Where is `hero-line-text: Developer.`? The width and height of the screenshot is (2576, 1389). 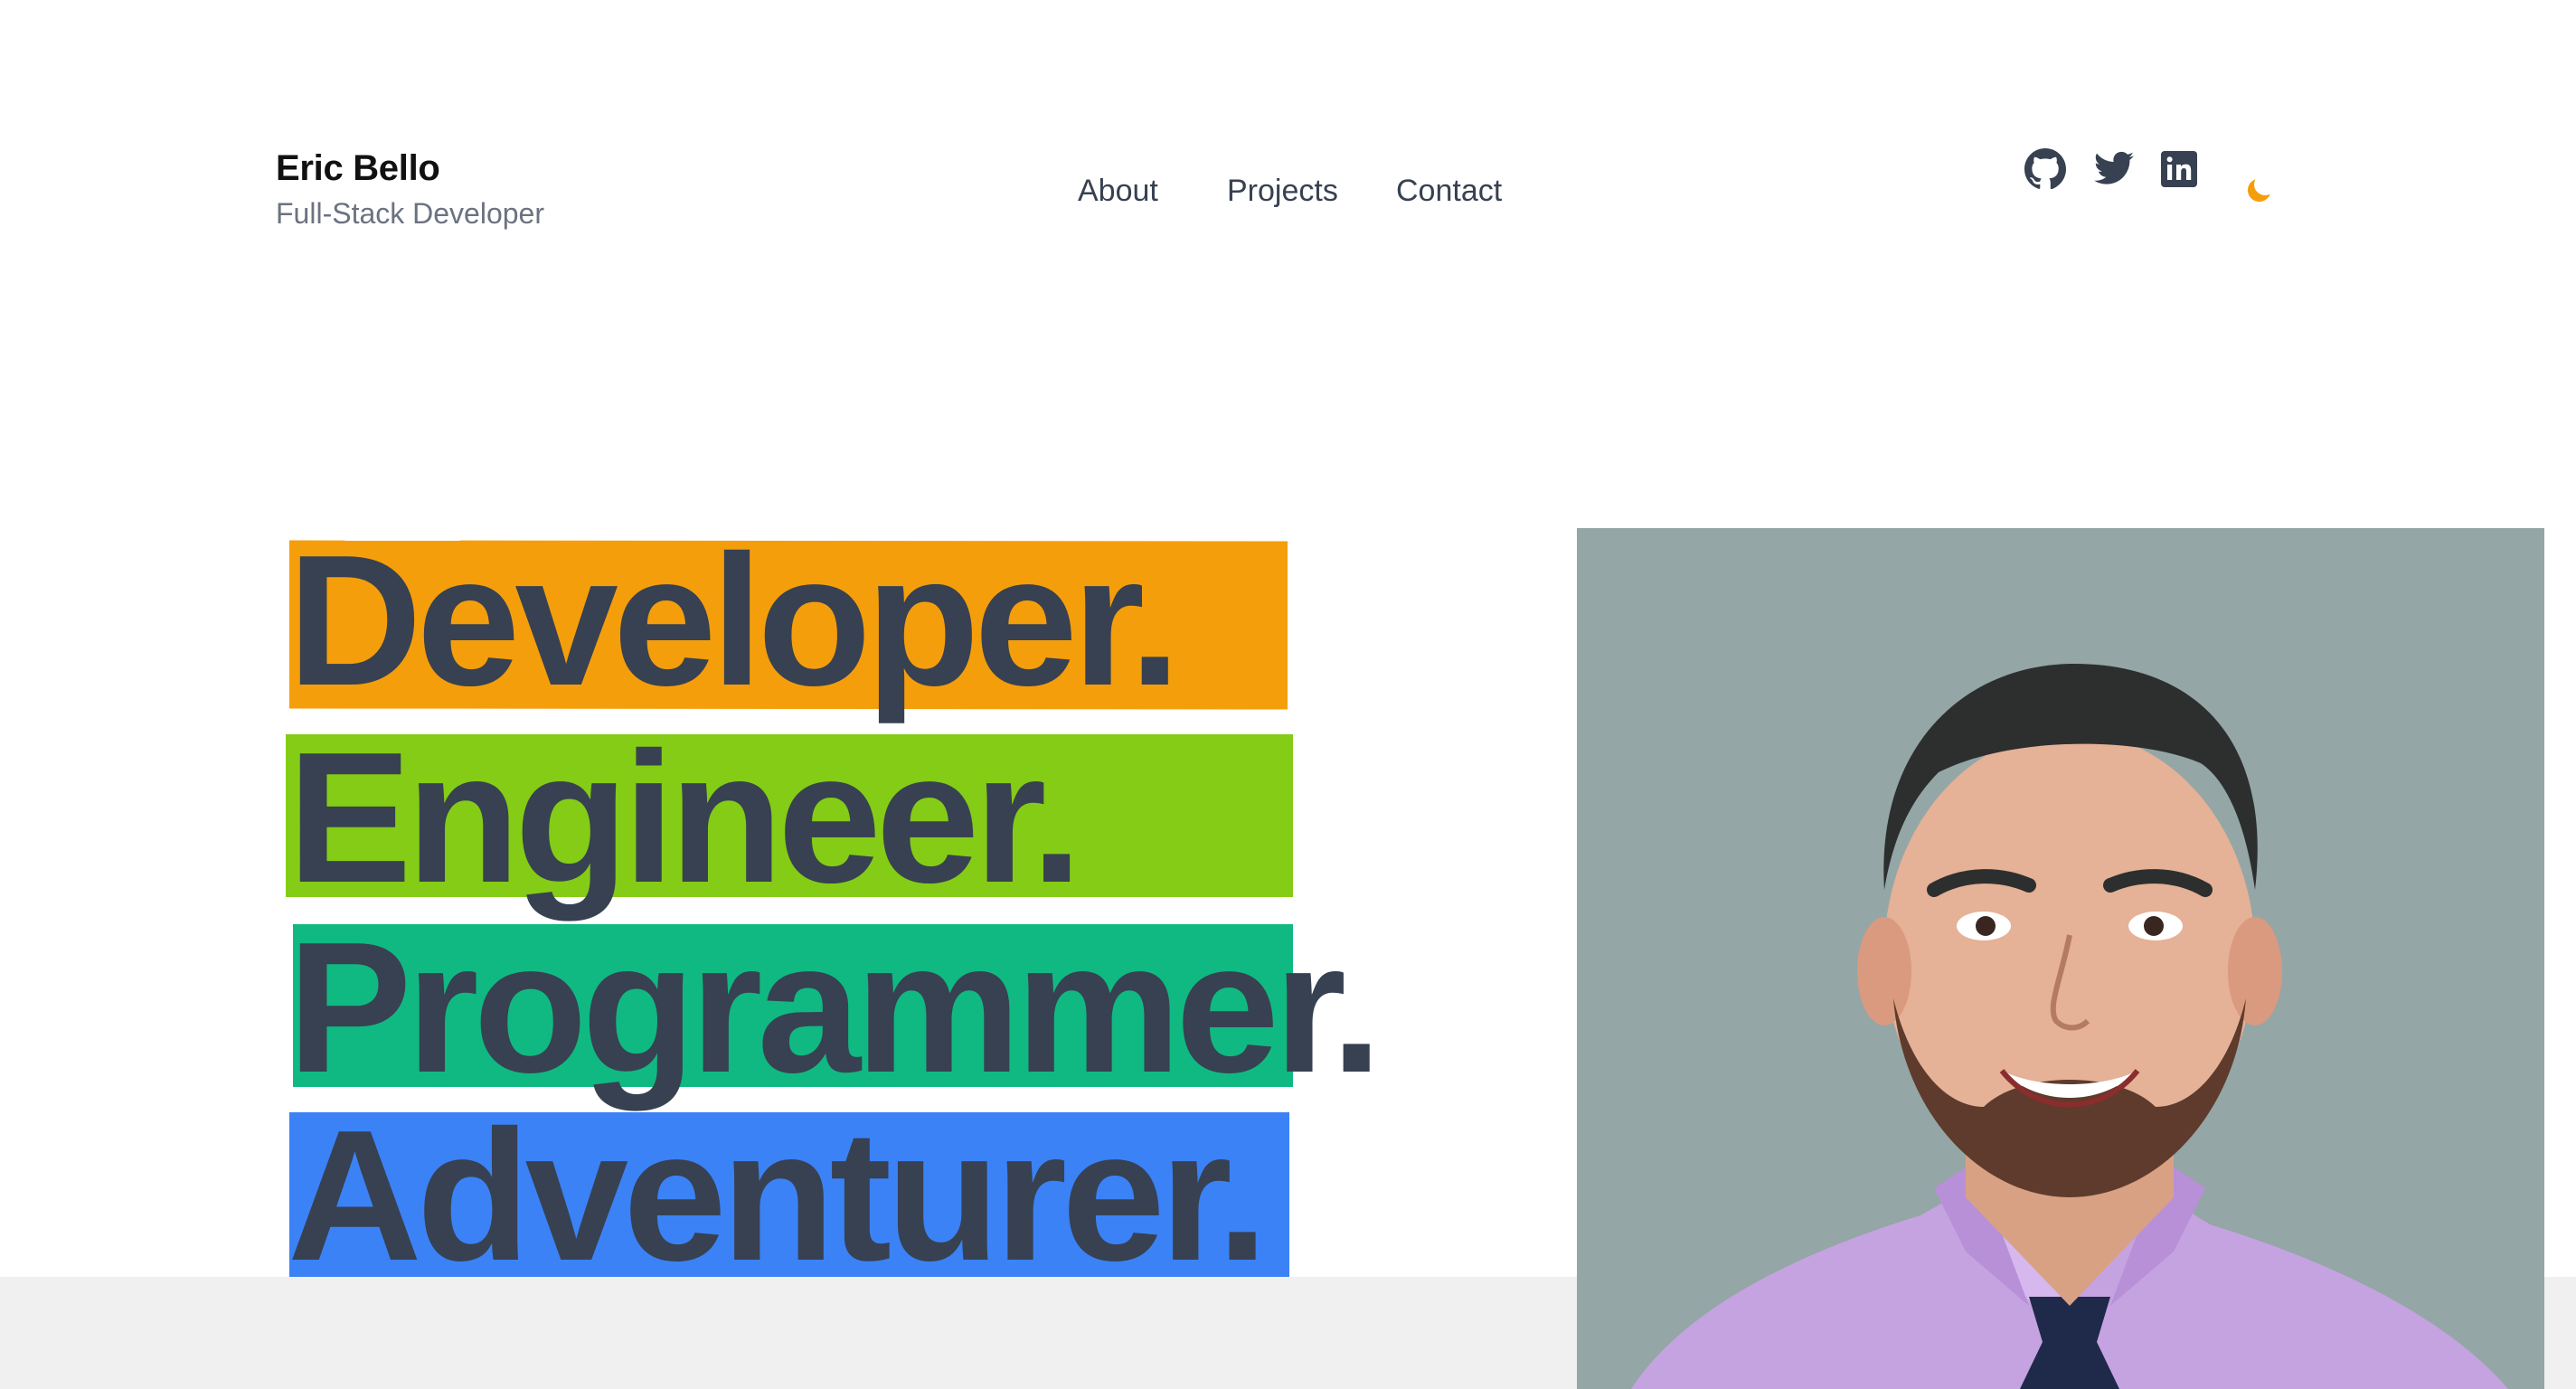 hero-line-text: Developer. is located at coordinates (734, 620).